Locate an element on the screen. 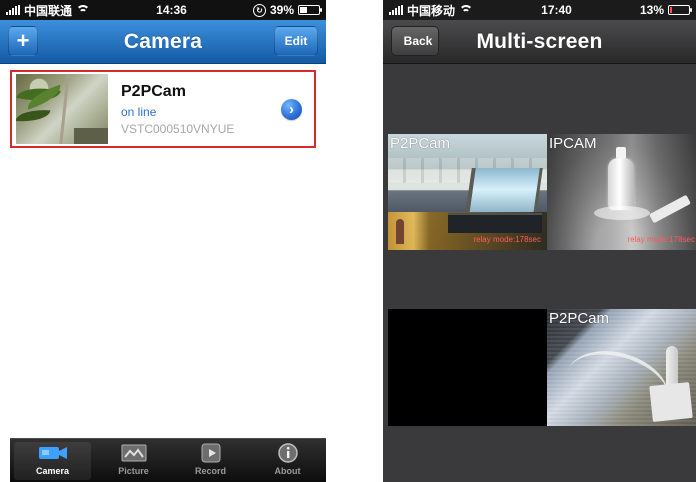  info-icon is located at coordinates (288, 453).